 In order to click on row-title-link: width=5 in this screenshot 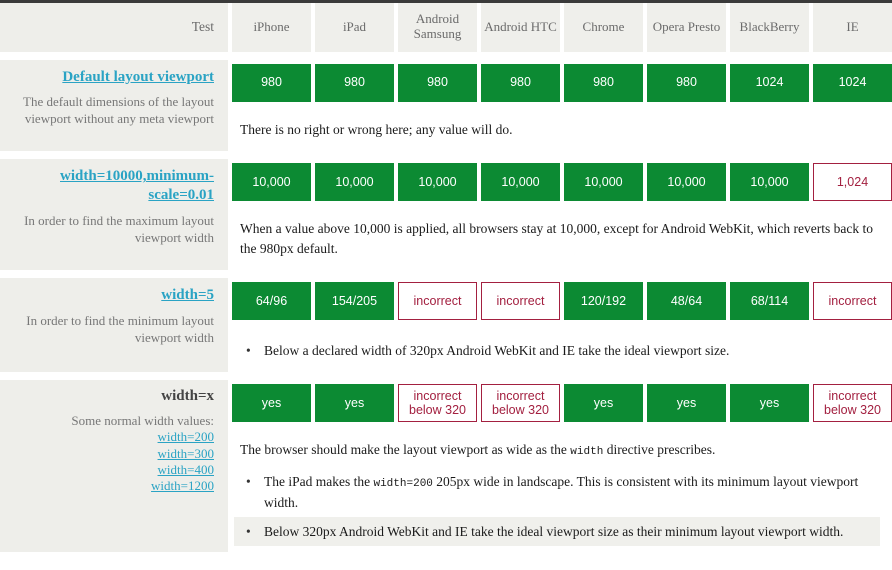, I will do `click(187, 295)`.